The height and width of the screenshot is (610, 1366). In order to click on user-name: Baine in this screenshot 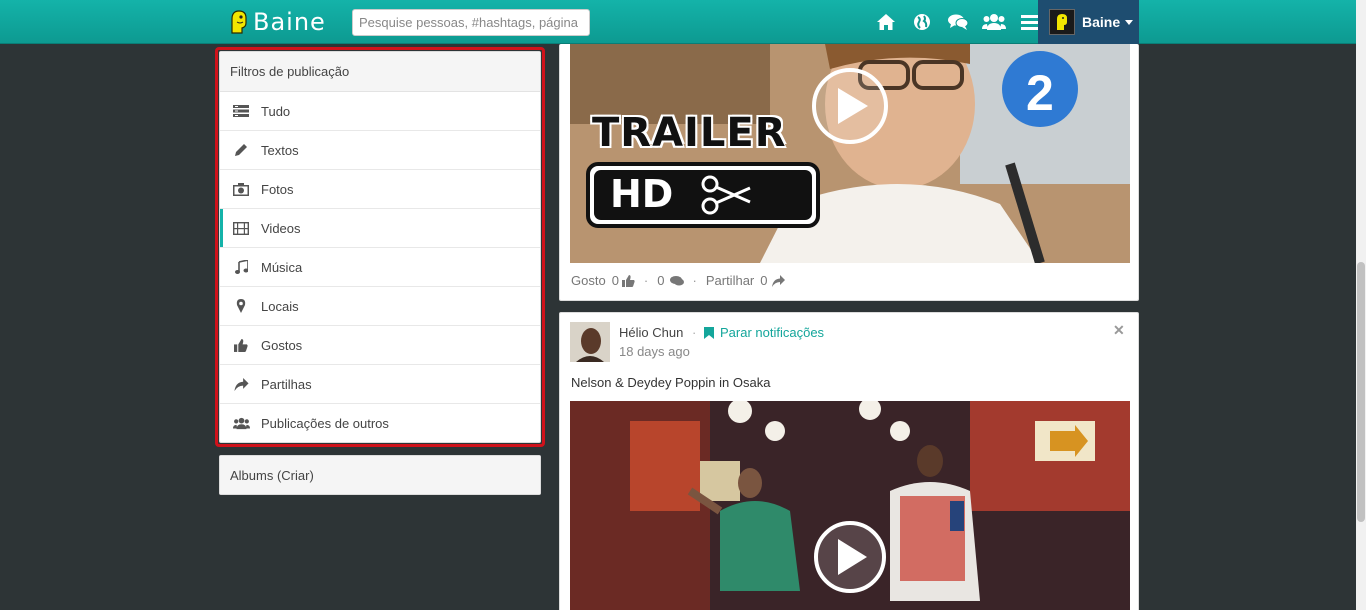, I will do `click(1101, 22)`.